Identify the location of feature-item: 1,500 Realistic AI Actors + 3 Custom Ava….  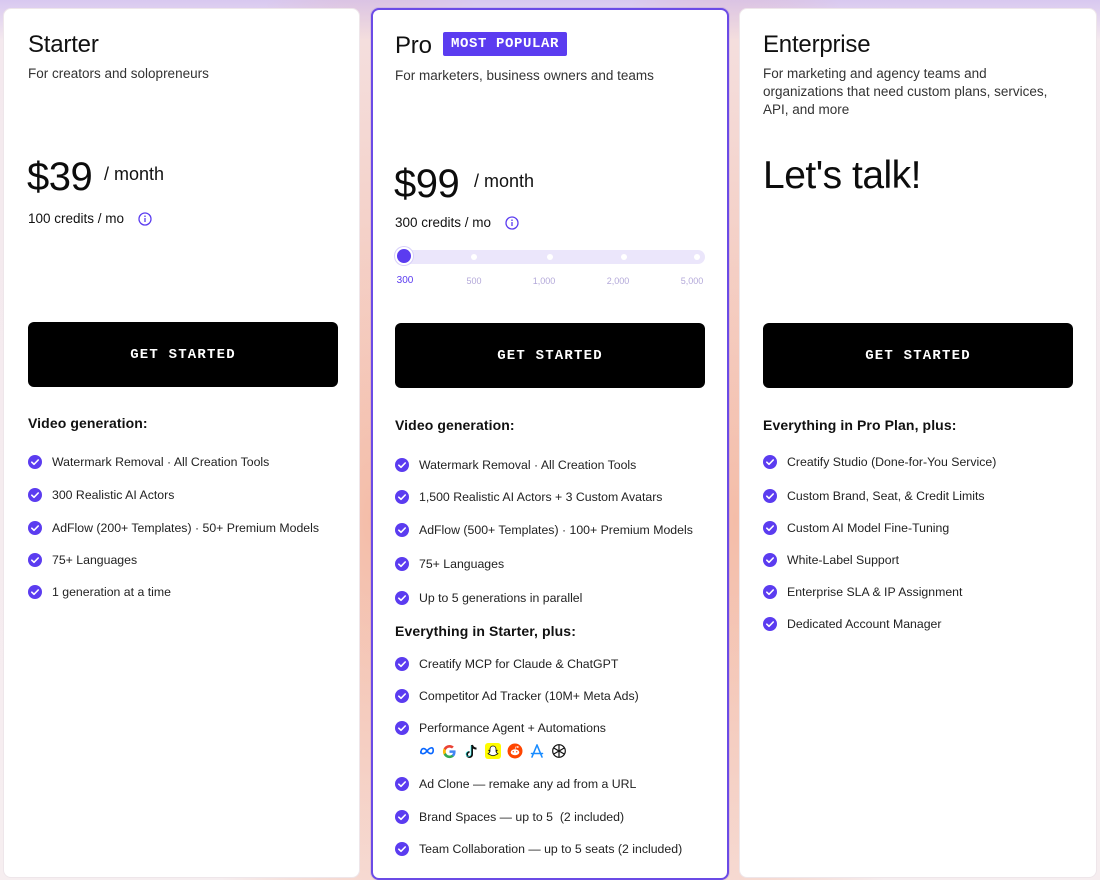
(528, 497).